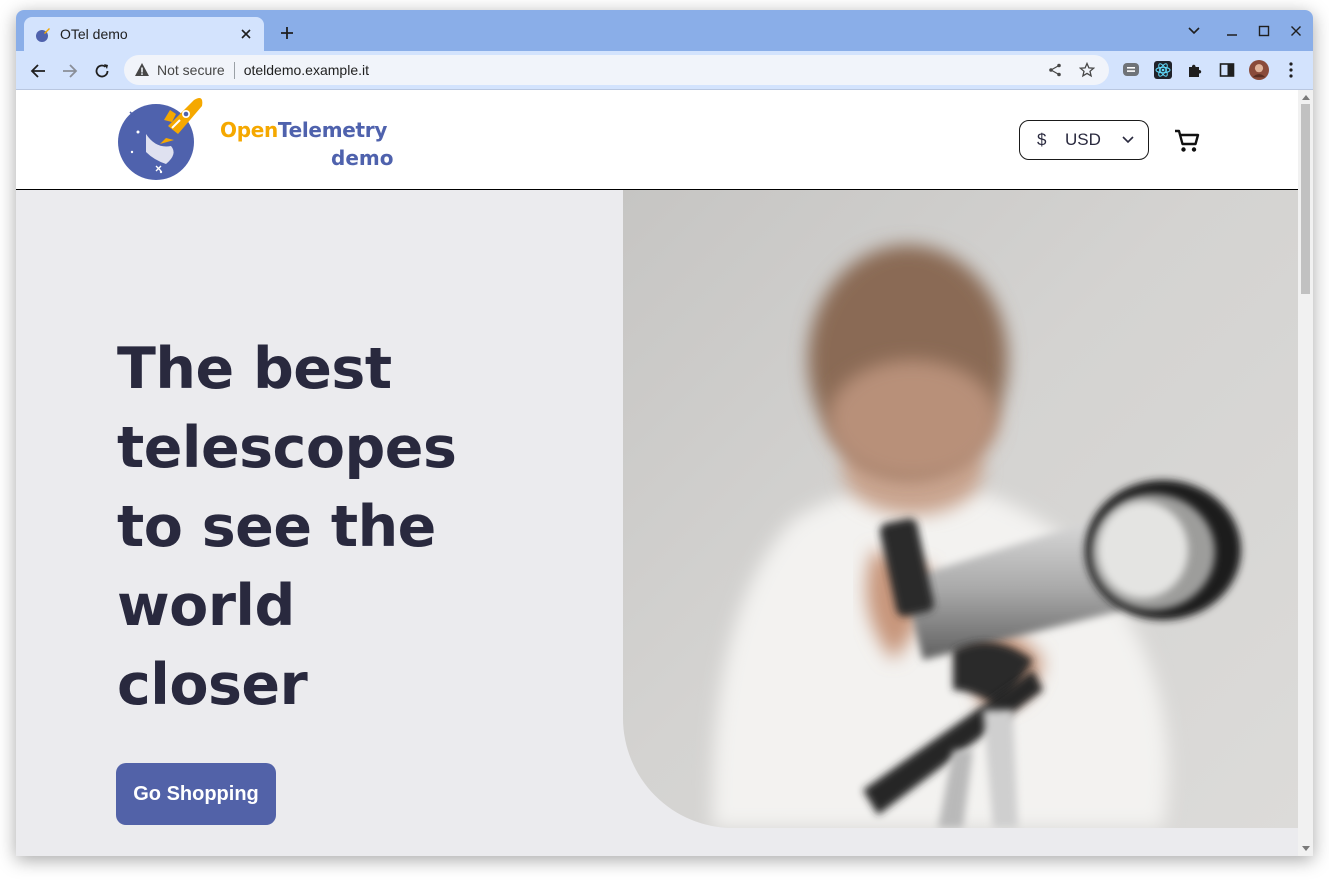  What do you see at coordinates (160, 139) in the screenshot?
I see `telescope-planet-logo-icon` at bounding box center [160, 139].